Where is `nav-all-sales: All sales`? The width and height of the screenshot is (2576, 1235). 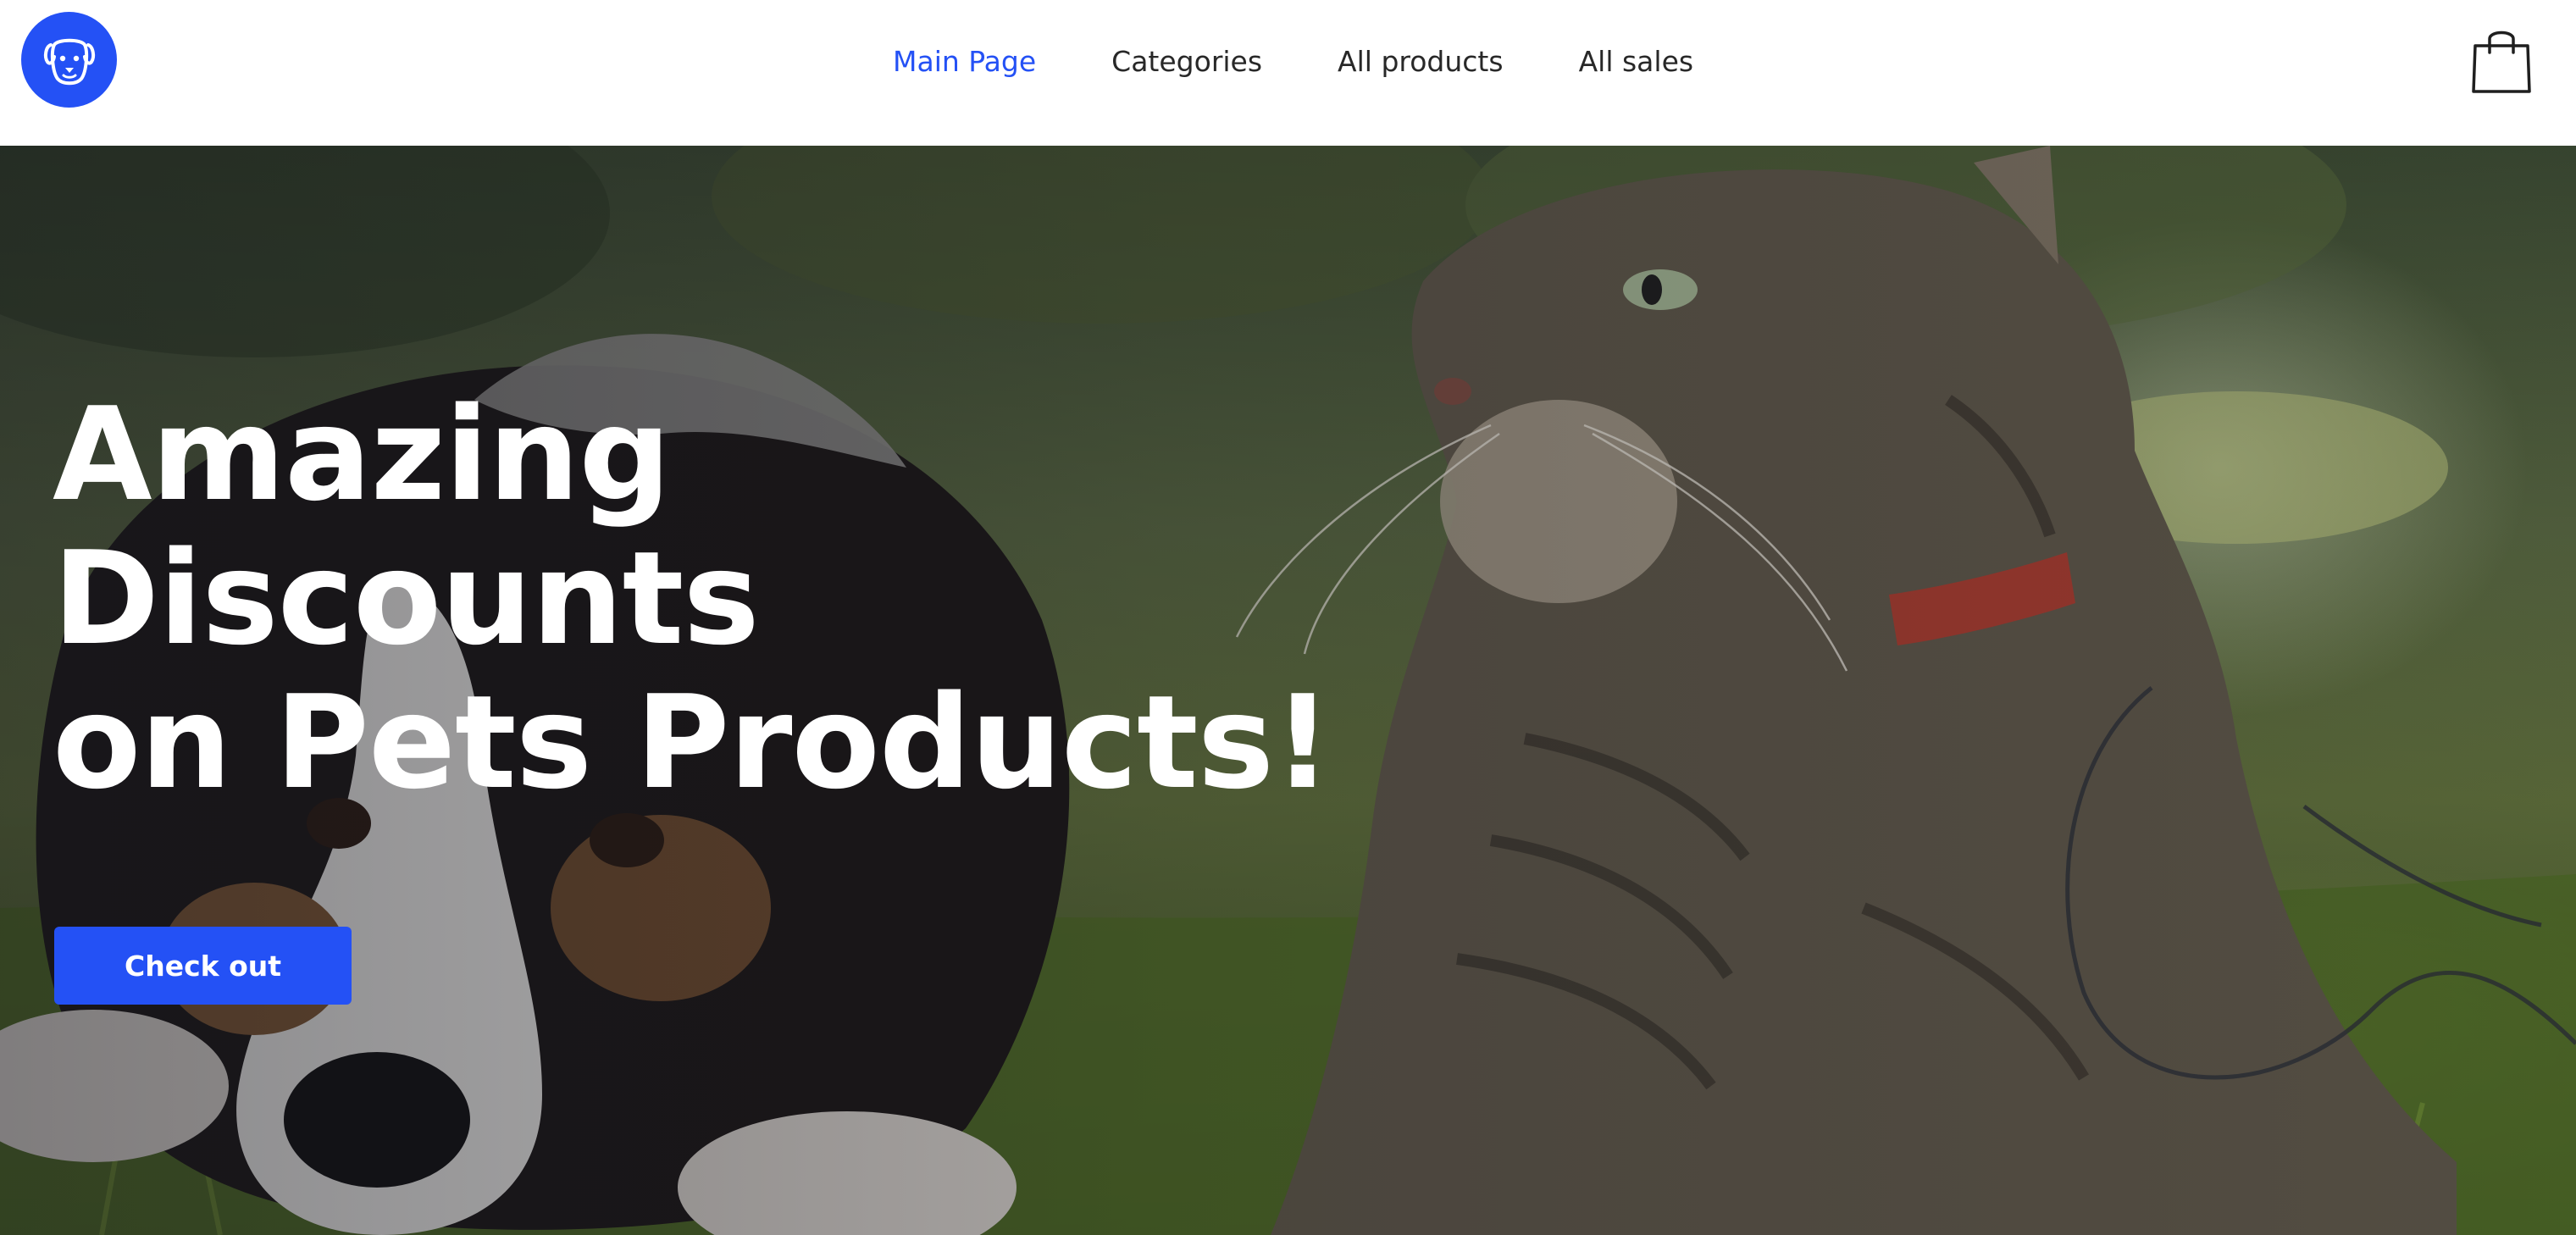
nav-all-sales: All sales is located at coordinates (1636, 62).